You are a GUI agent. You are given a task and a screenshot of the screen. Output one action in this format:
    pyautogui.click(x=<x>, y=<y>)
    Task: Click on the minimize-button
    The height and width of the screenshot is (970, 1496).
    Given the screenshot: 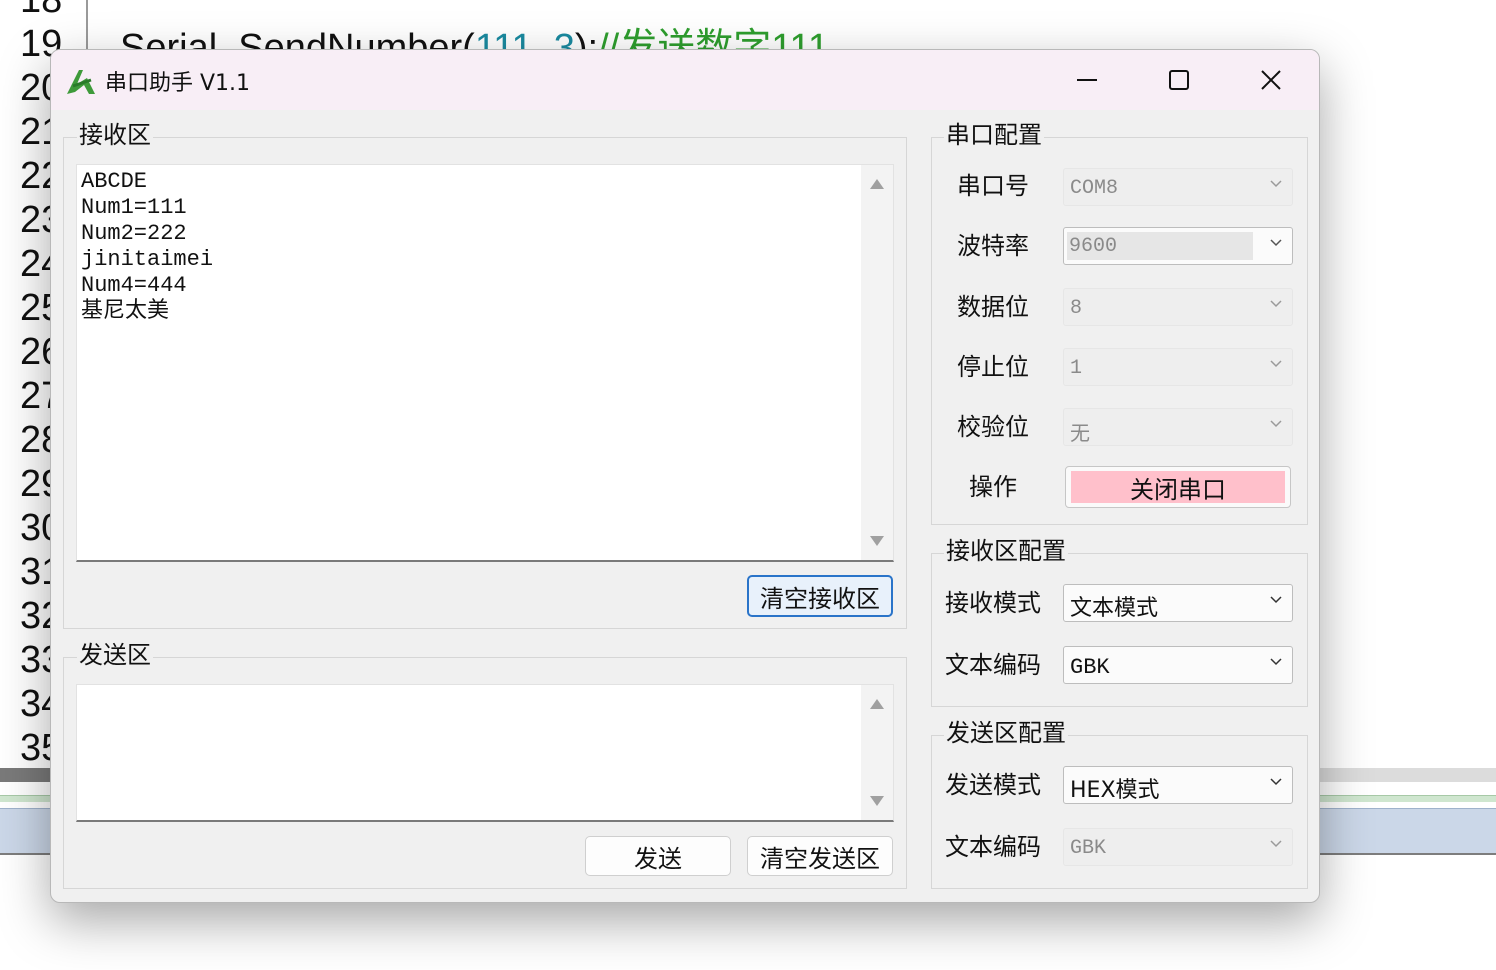 What is the action you would take?
    pyautogui.click(x=1087, y=80)
    